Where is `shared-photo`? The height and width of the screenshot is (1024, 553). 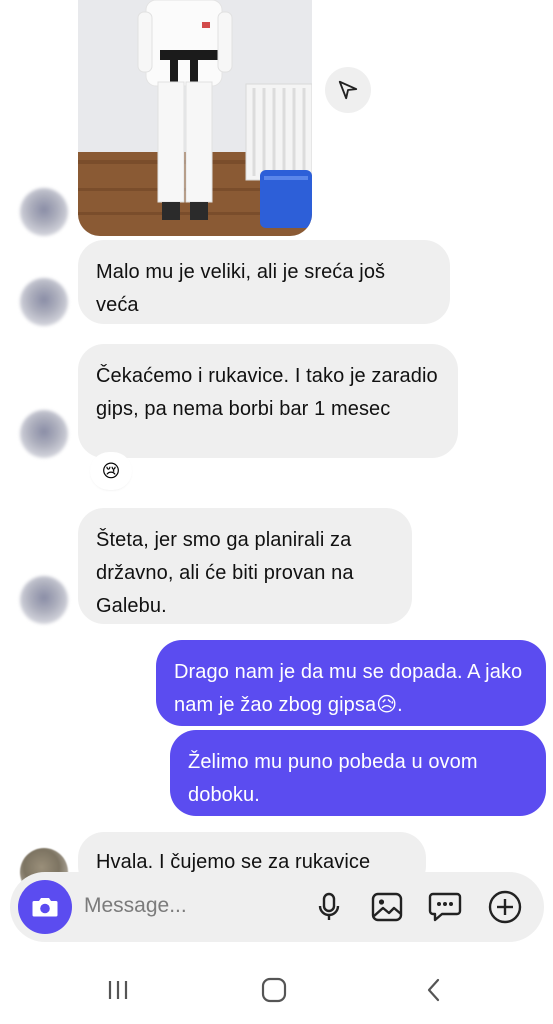
shared-photo is located at coordinates (195, 118).